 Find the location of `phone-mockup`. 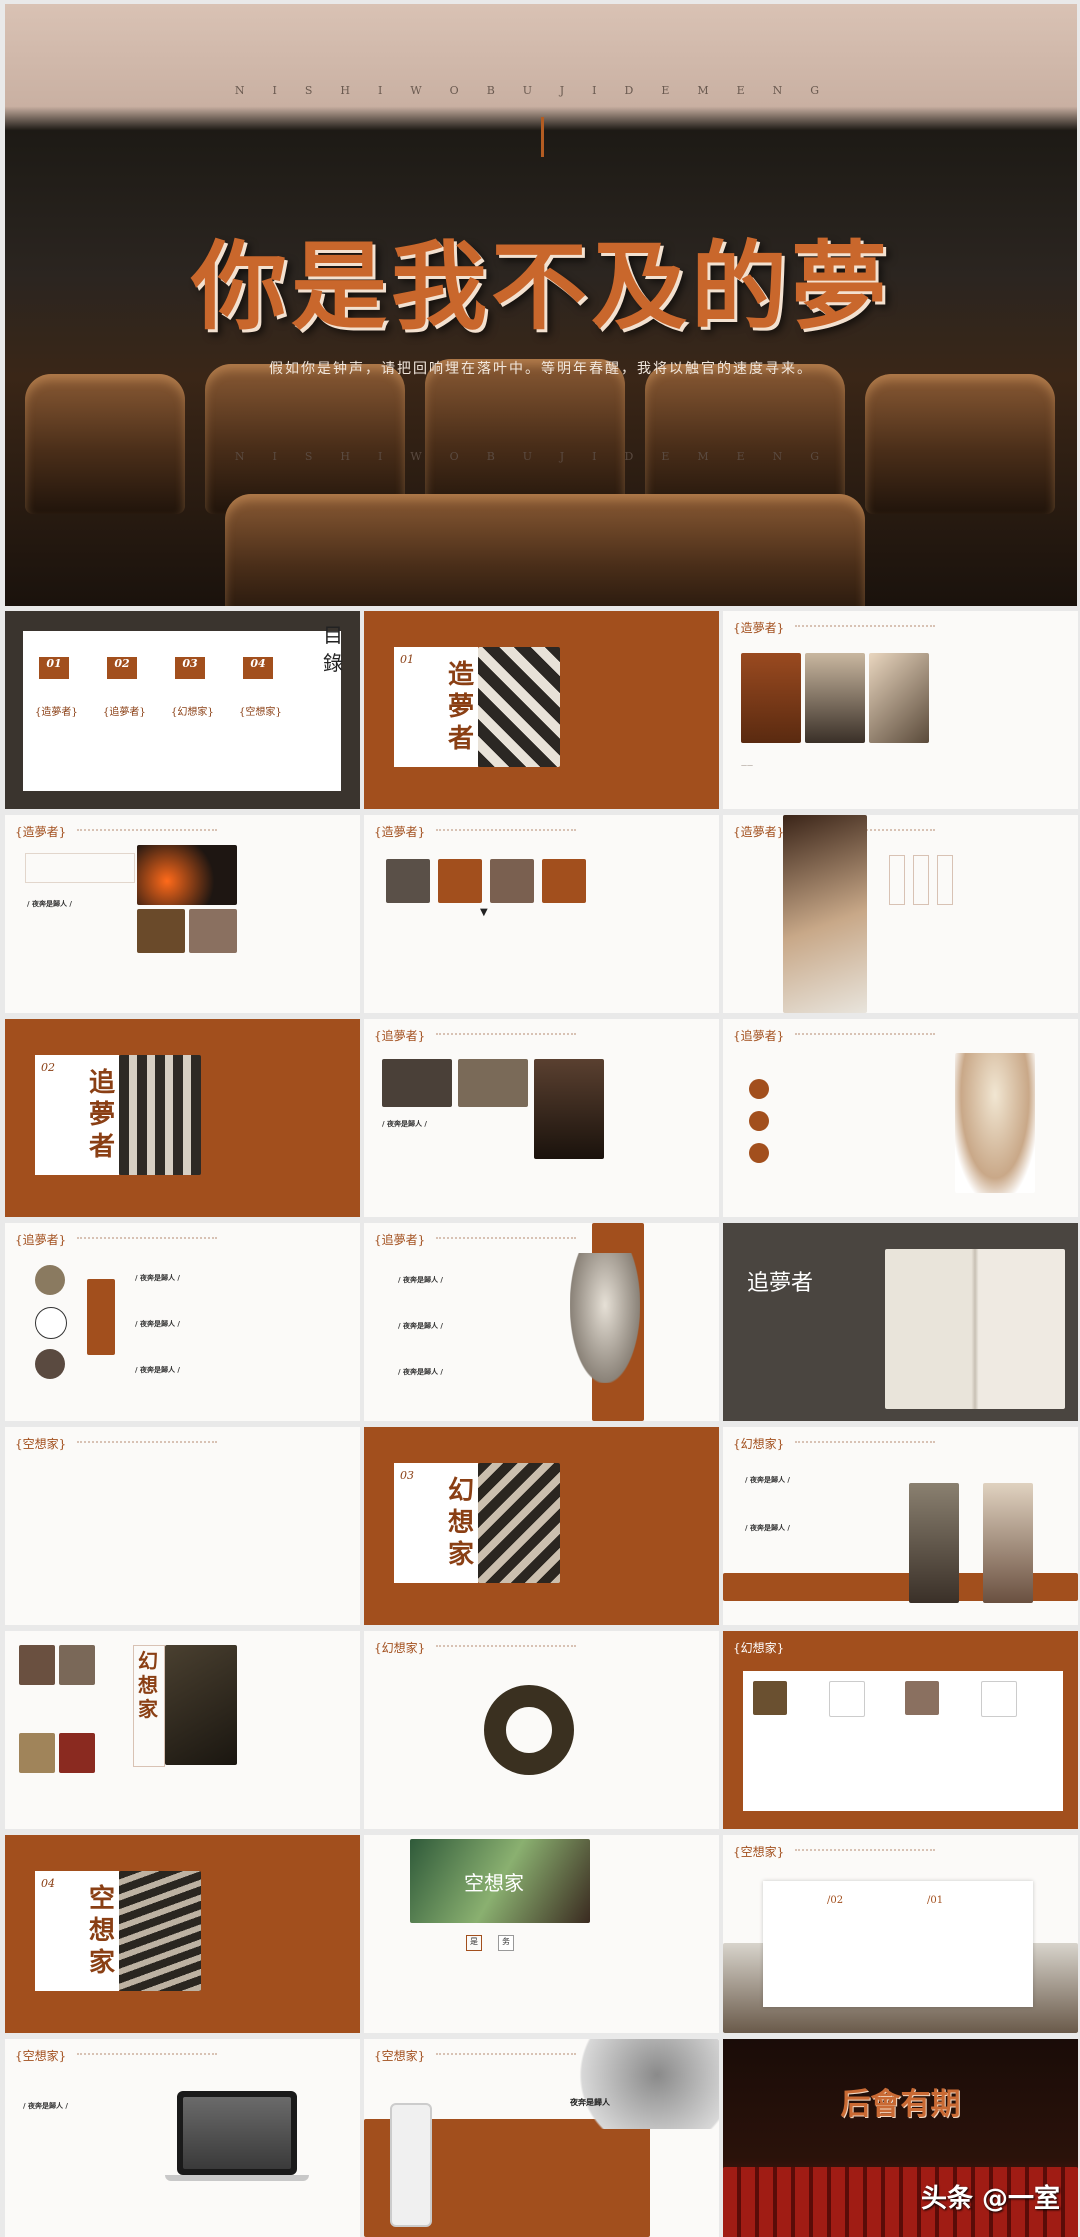

phone-mockup is located at coordinates (411, 2165).